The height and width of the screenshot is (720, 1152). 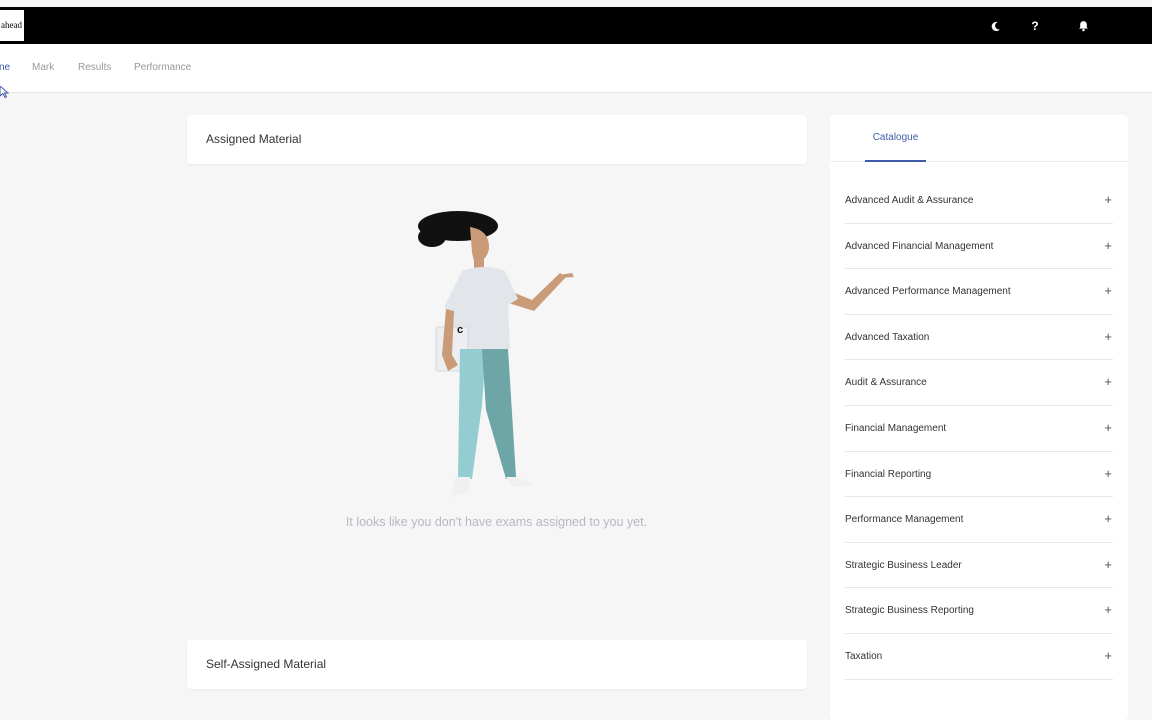 I want to click on moon-icon, so click(x=995, y=26).